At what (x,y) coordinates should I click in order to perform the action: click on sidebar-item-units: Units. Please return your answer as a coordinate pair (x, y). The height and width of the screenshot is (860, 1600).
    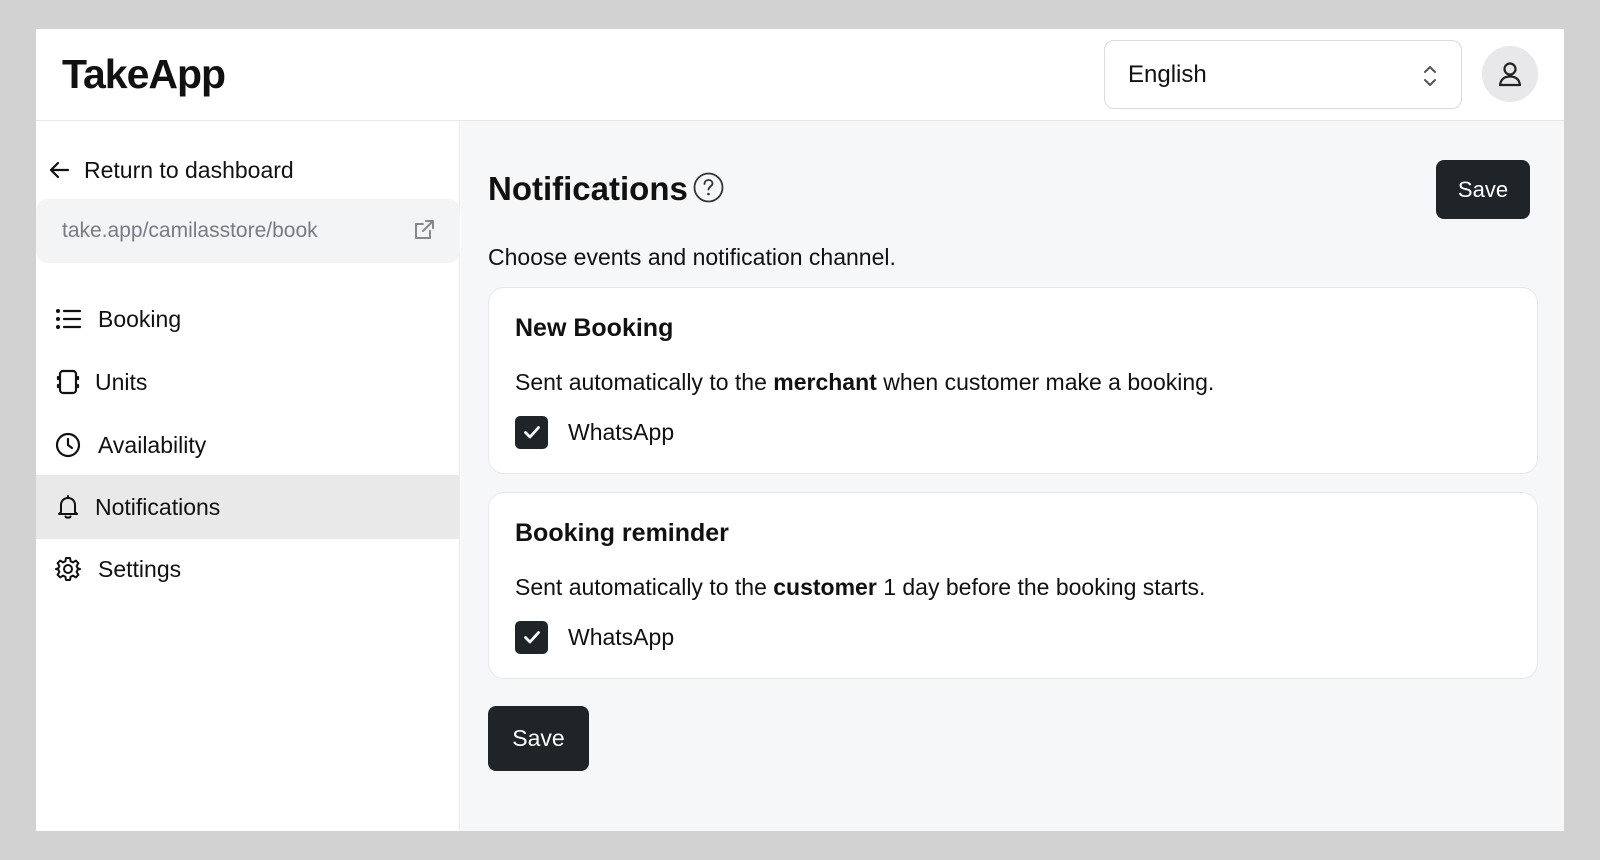
    Looking at the image, I should click on (248, 382).